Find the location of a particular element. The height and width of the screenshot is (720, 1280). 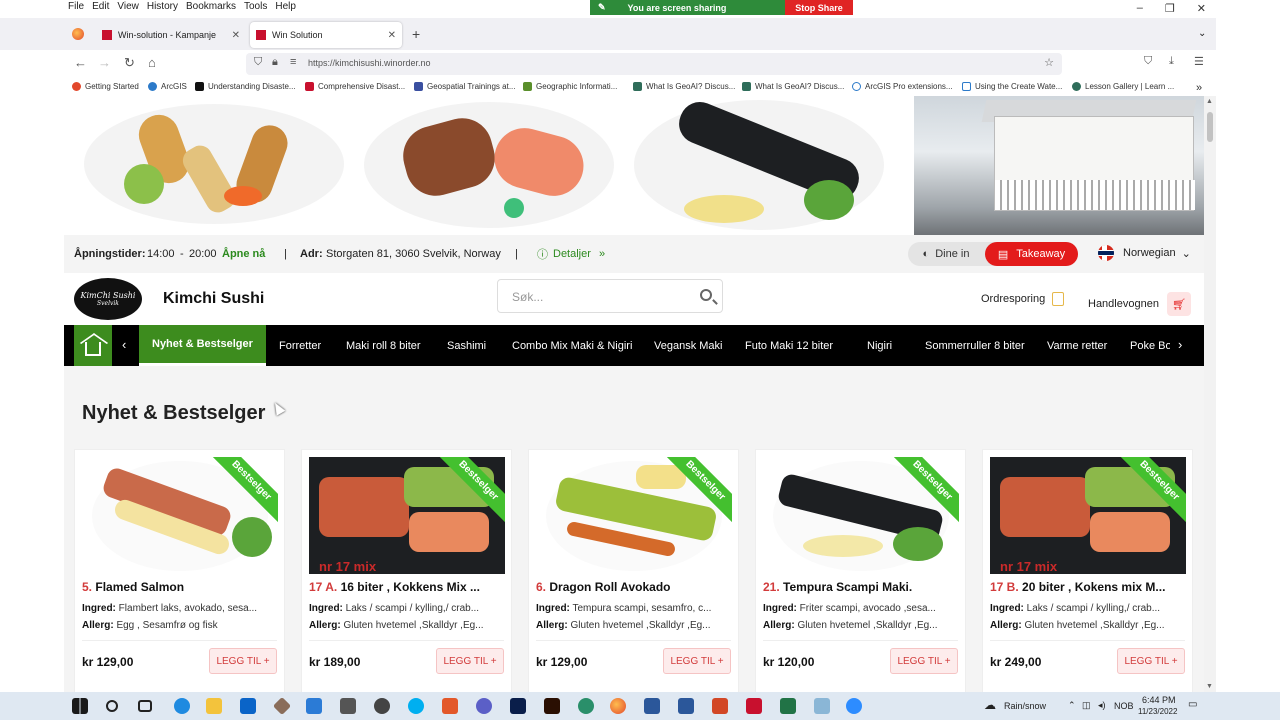

app-menu-icon: ☰ is located at coordinates (1199, 61).